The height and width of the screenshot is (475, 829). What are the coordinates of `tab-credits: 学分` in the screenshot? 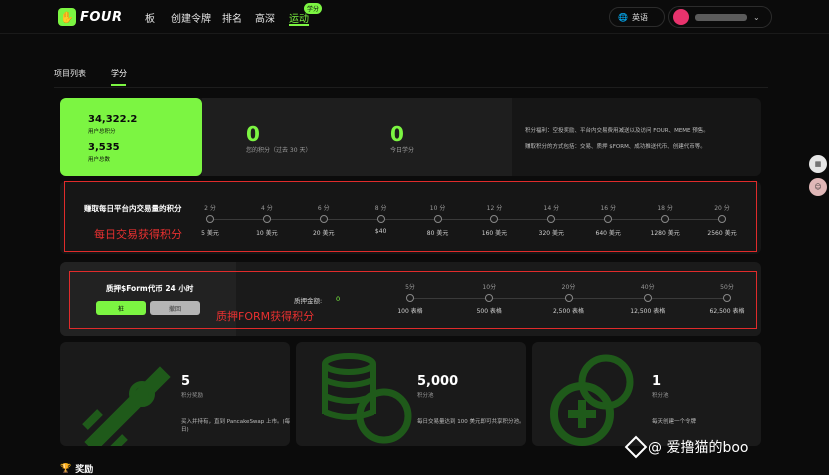 It's located at (119, 73).